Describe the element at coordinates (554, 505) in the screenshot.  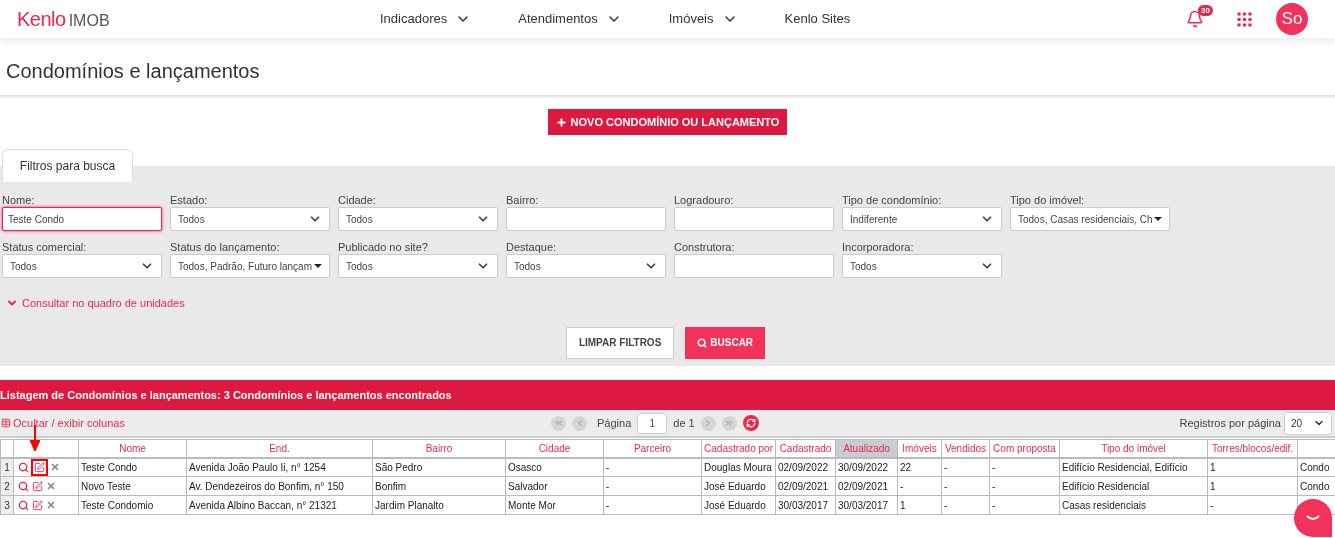
I see `table-cell: Monte Mor` at that location.